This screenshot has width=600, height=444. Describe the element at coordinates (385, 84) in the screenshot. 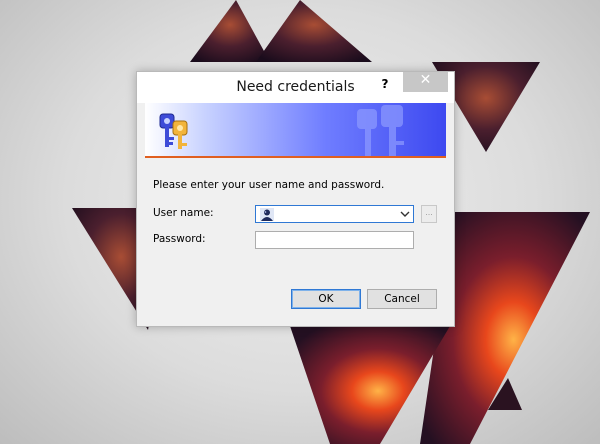

I see `help-button: ?` at that location.